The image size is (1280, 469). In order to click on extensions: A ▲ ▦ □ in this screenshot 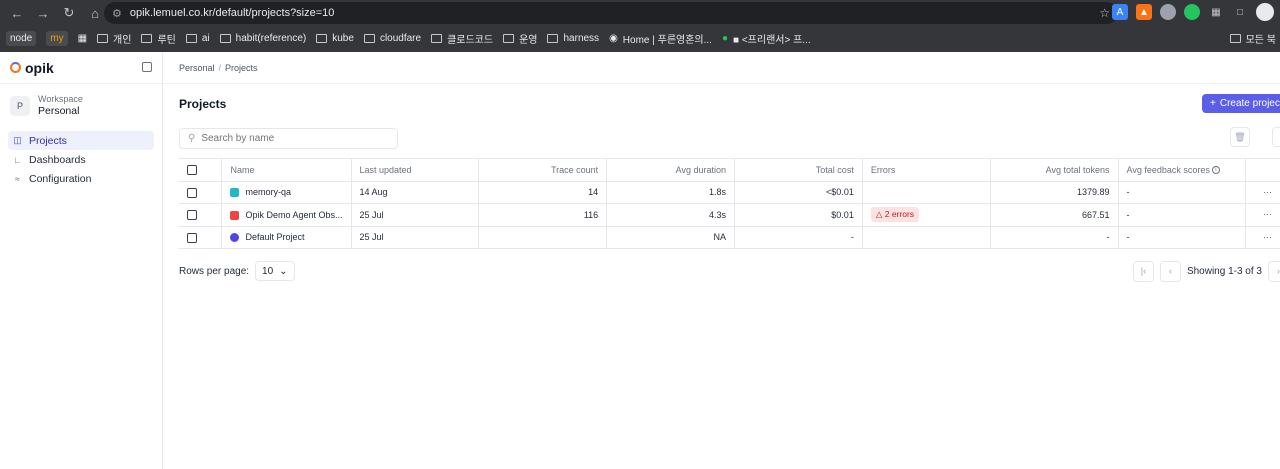, I will do `click(1193, 12)`.